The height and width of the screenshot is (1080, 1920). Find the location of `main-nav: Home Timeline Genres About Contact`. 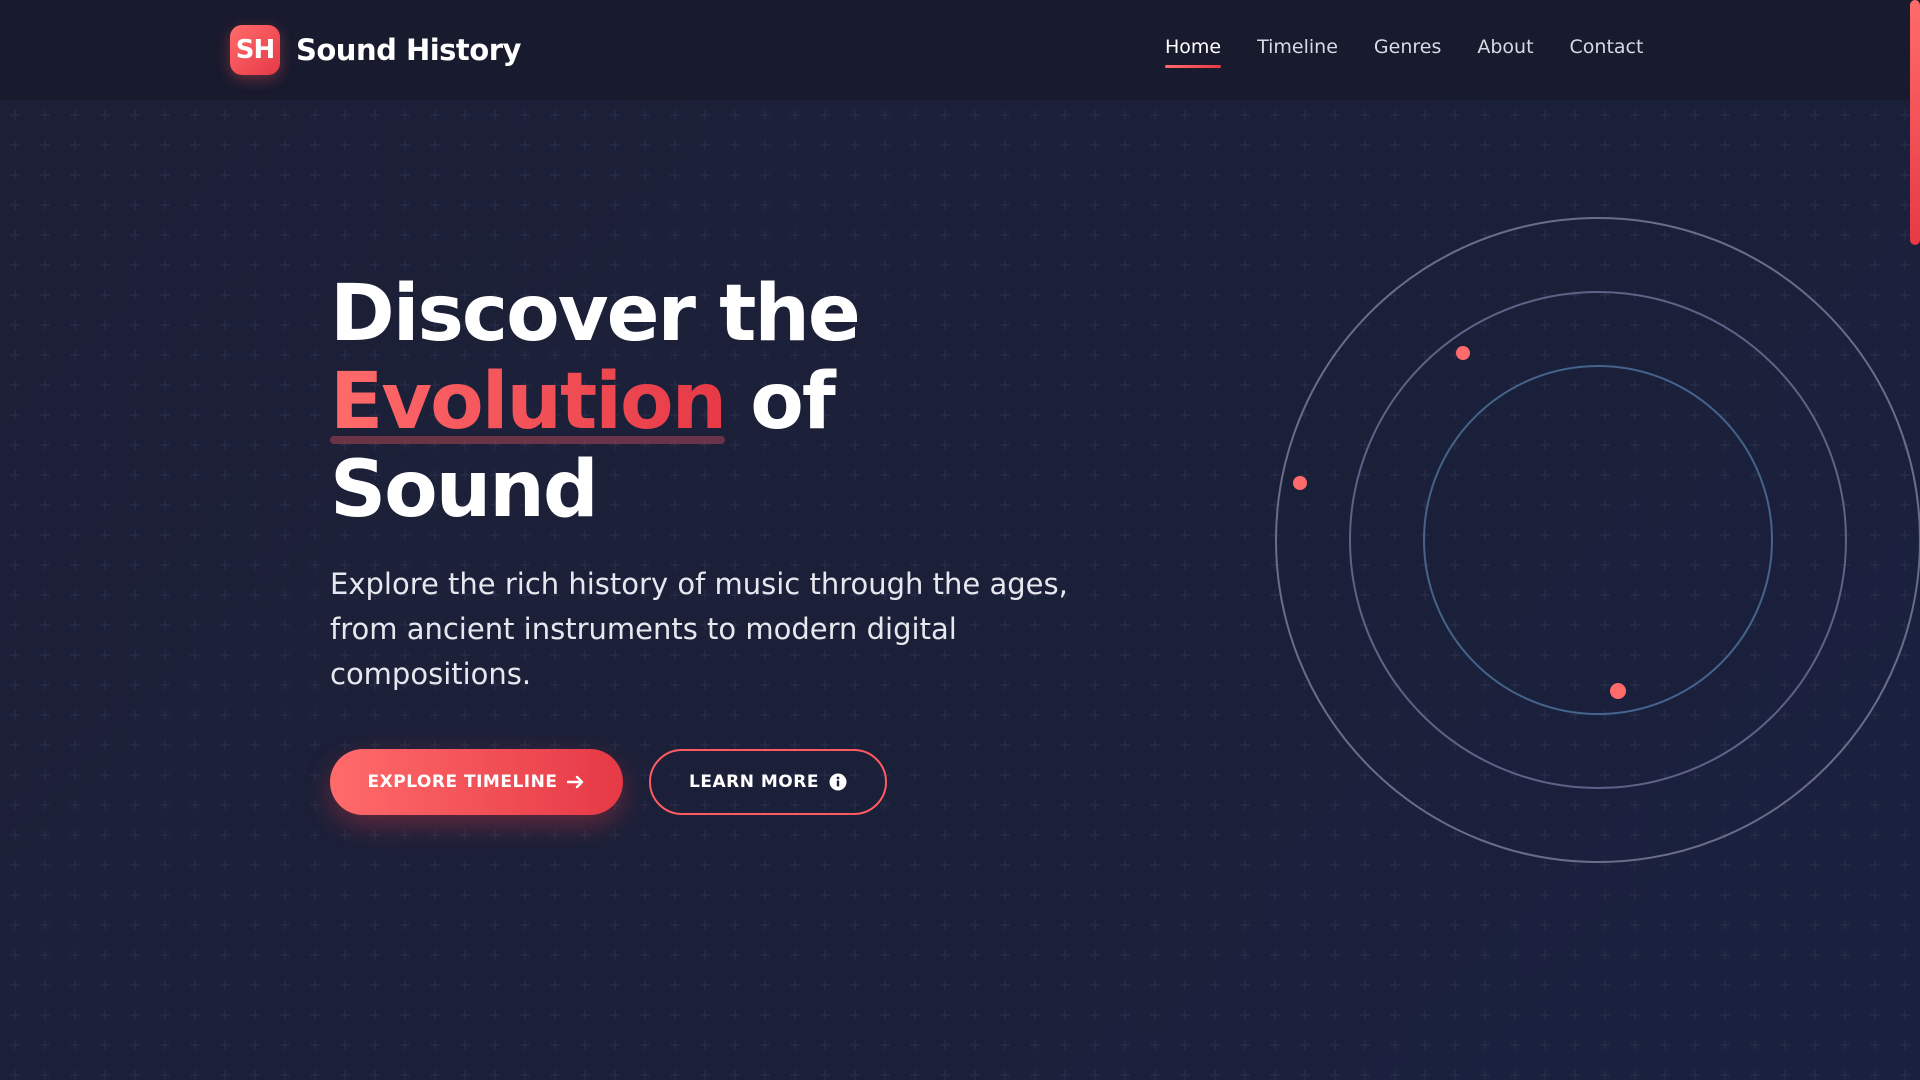

main-nav: Home Timeline Genres About Contact is located at coordinates (1422, 52).